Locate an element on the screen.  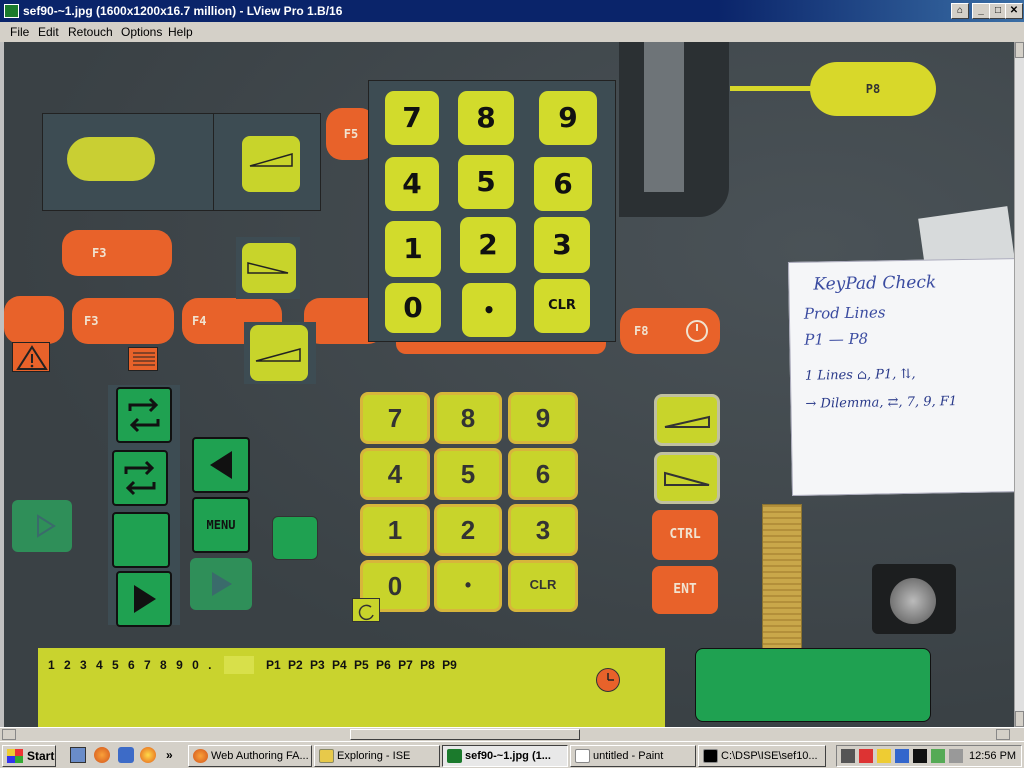
menu-edit: Edit is located at coordinates (48, 32).